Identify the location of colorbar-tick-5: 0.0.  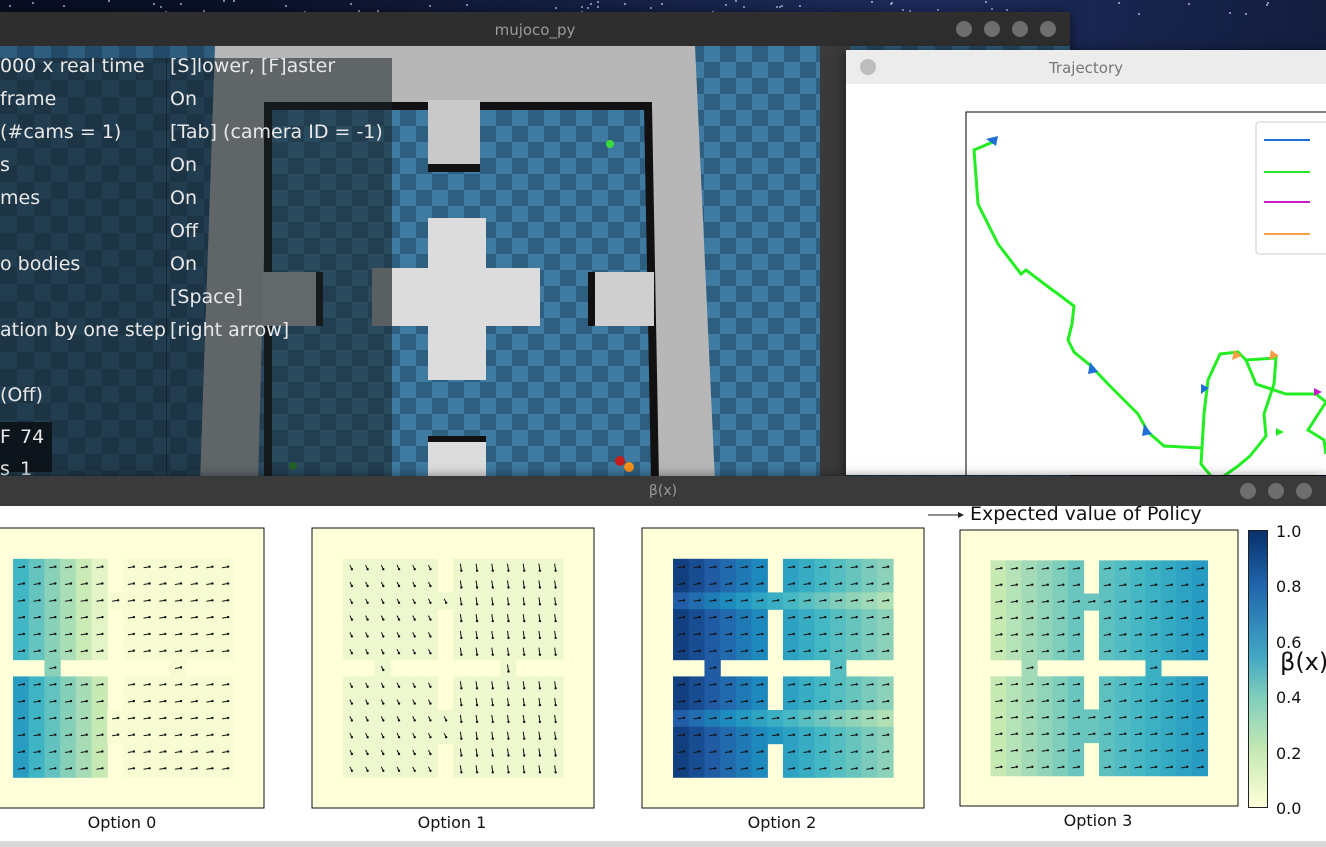
(1289, 808).